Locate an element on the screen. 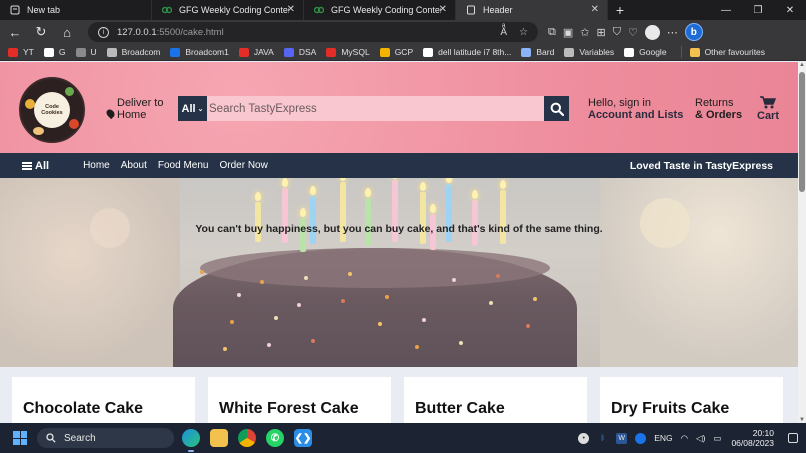 The width and height of the screenshot is (806, 453). whatsapp-icon: ✆ is located at coordinates (275, 438).